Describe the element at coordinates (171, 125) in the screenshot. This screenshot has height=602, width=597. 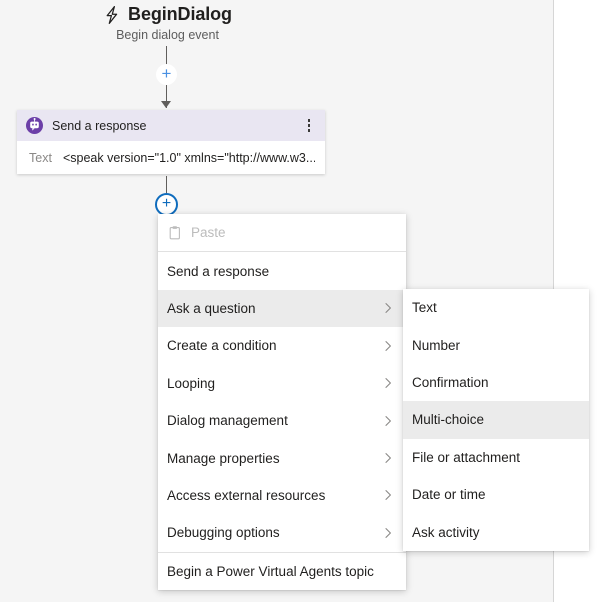
I see `action-card-header: Send a response` at that location.